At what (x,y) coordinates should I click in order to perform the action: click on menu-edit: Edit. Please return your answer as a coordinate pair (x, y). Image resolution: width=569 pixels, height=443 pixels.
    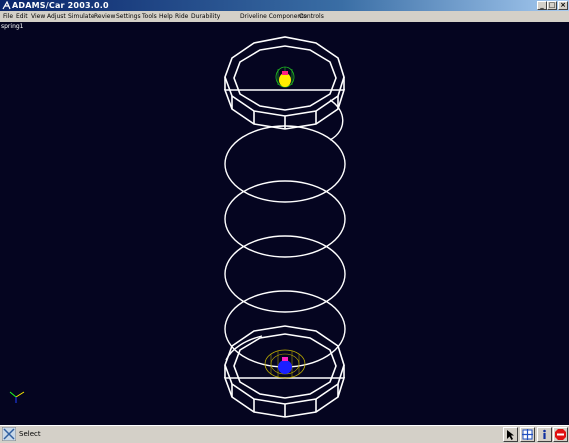
    Looking at the image, I should click on (22, 16).